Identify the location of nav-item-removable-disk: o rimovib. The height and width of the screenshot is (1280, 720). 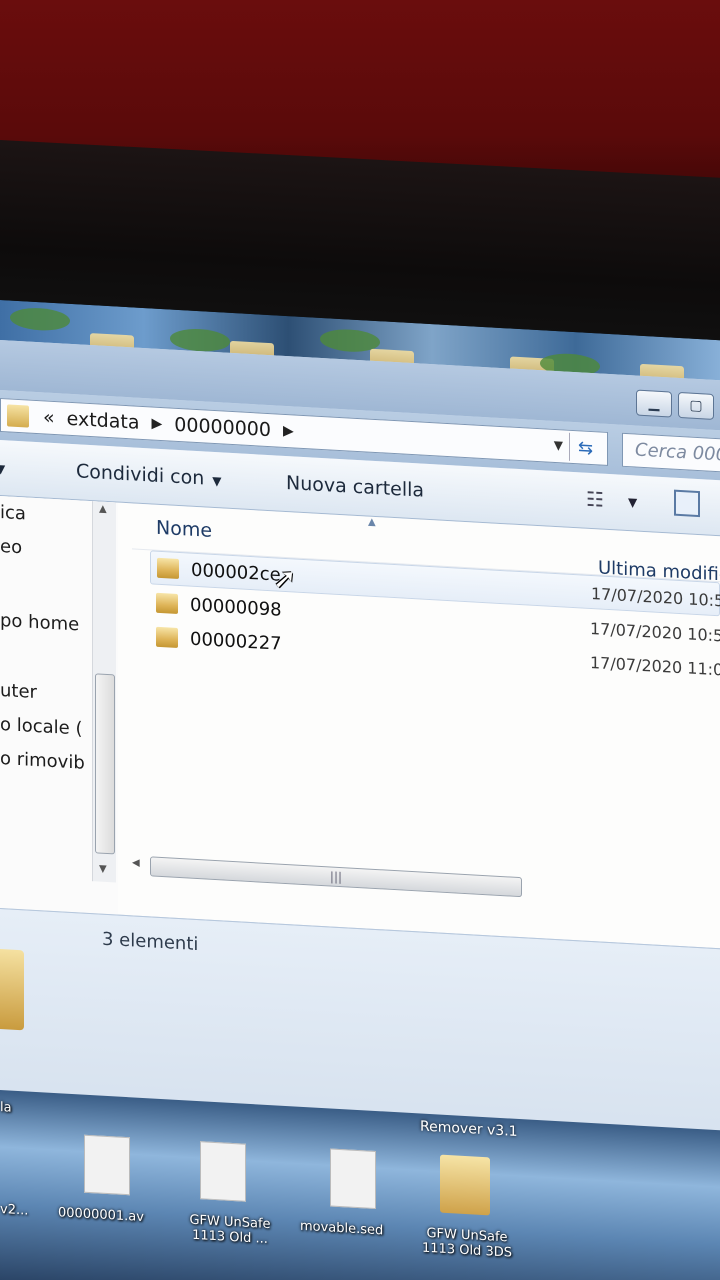
(46, 761).